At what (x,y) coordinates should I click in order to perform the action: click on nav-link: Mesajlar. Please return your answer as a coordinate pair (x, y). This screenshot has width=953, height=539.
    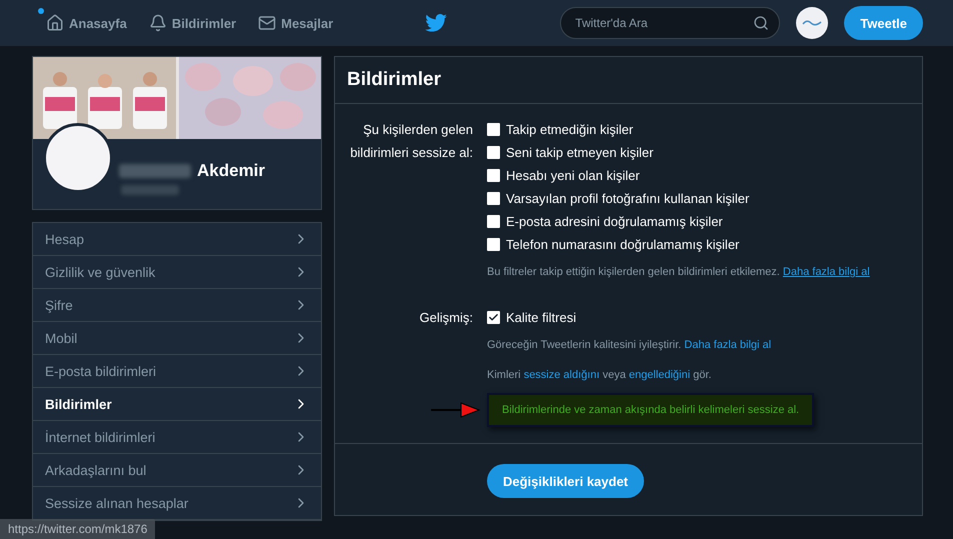
    Looking at the image, I should click on (296, 23).